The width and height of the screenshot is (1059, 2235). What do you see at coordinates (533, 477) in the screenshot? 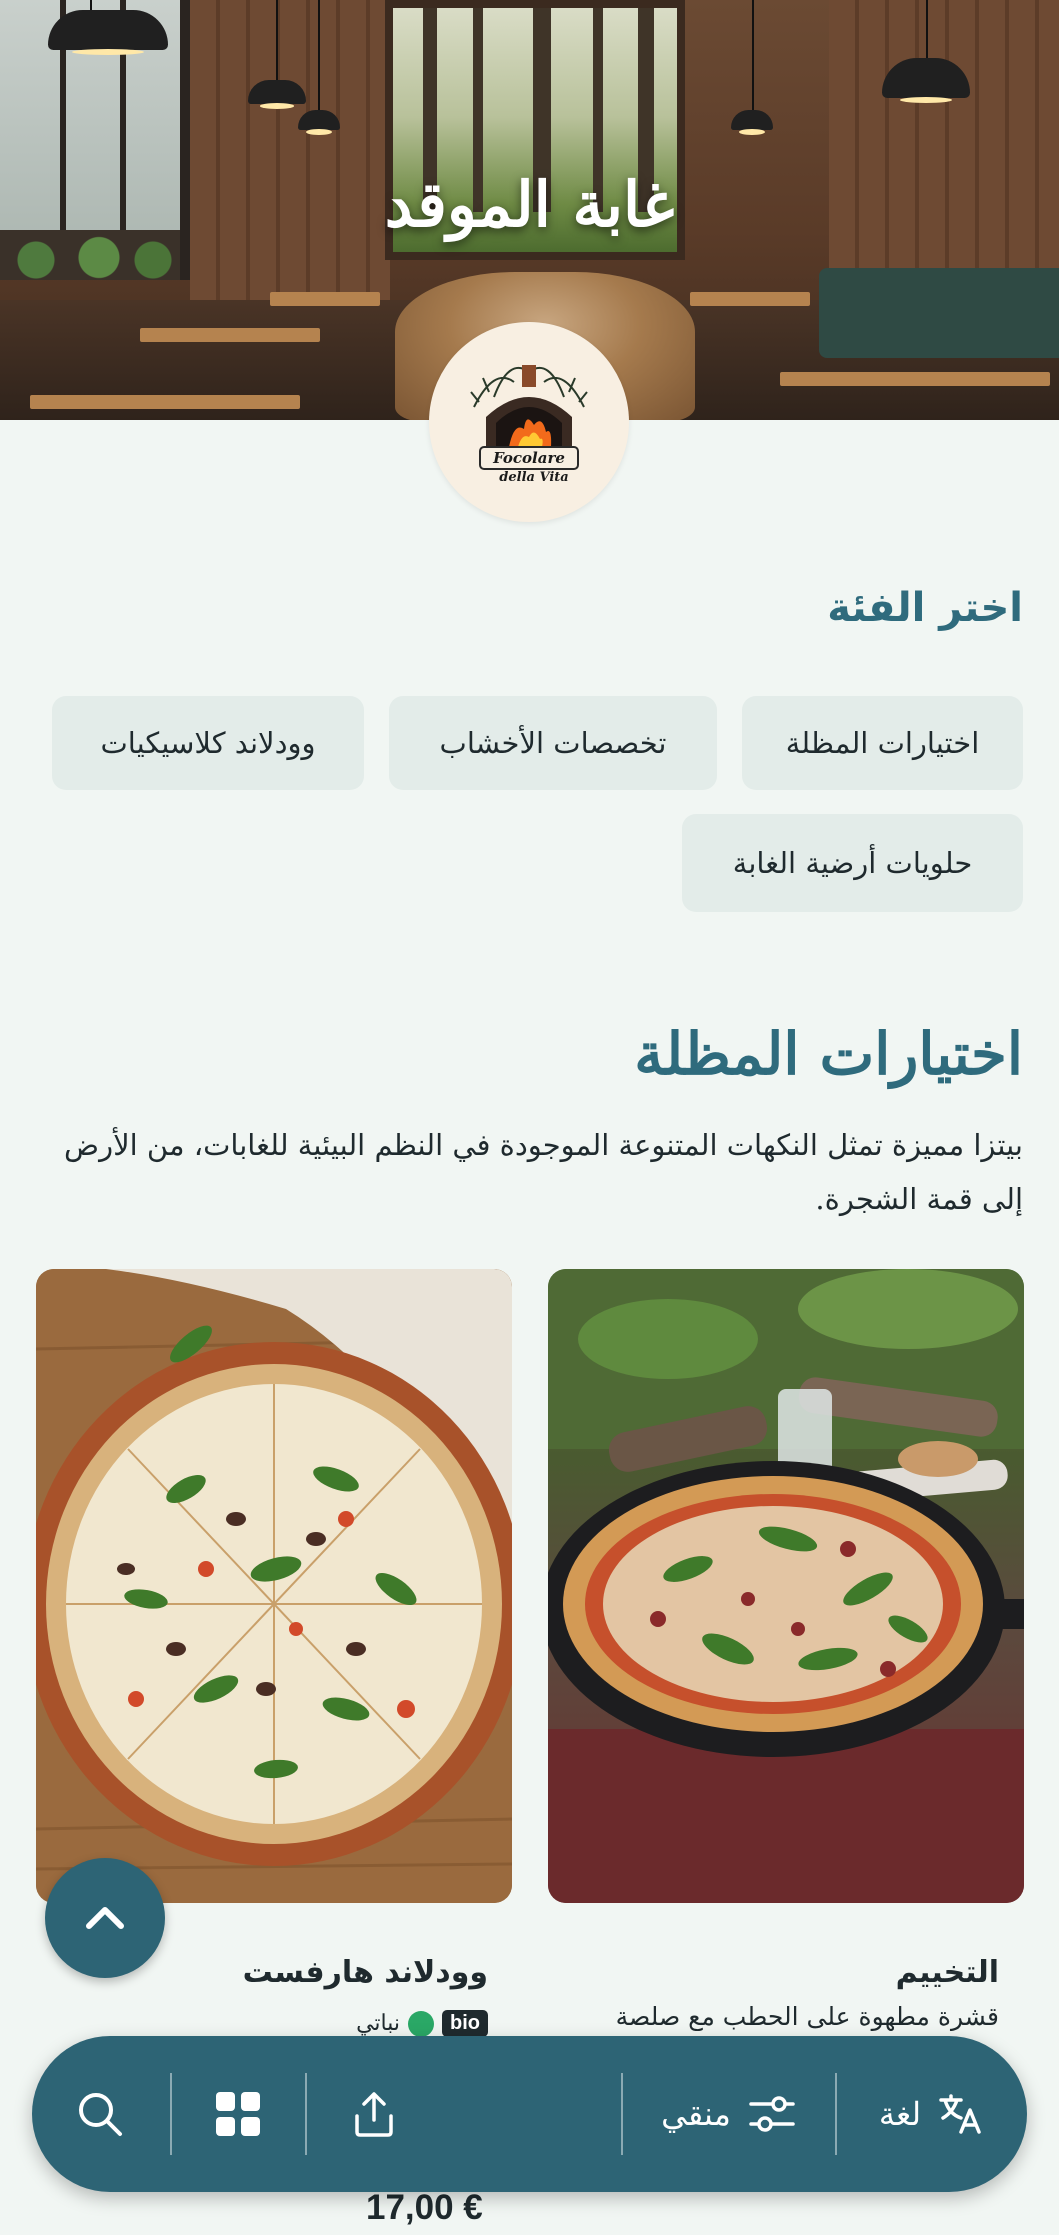
I see `logo-text-della-vita: della Vita` at bounding box center [533, 477].